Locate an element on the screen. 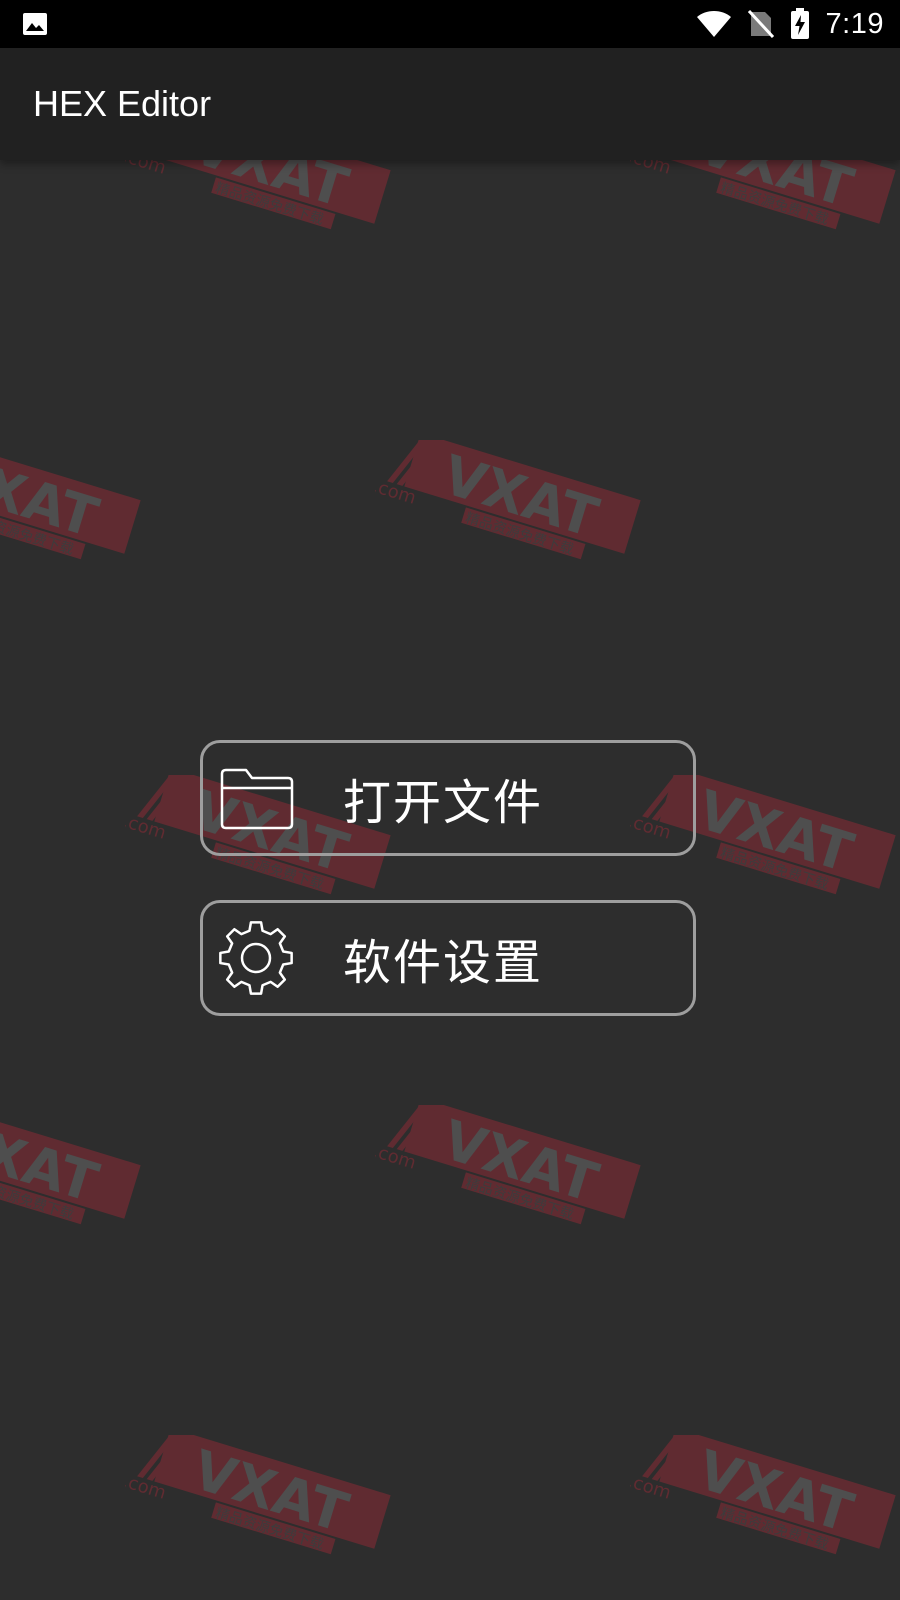 The width and height of the screenshot is (900, 1600). open-file-button: 打开文件 is located at coordinates (448, 798).